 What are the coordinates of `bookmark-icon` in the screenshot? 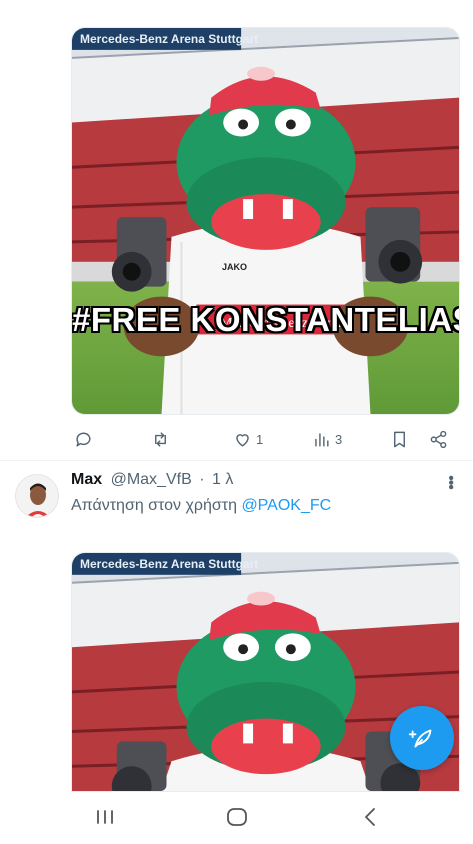 It's located at (399, 439).